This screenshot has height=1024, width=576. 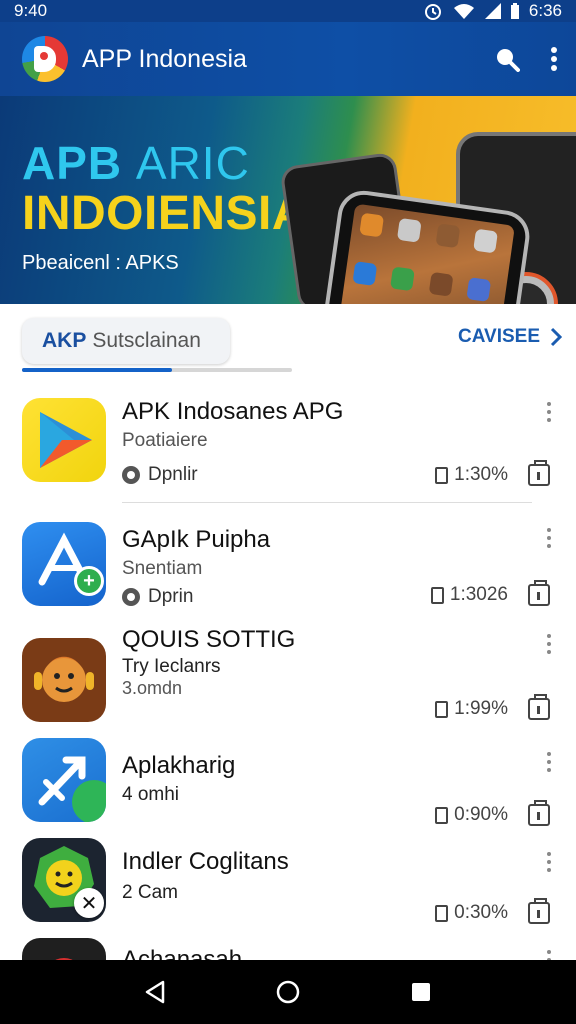 I want to click on battery-icon, so click(x=514, y=11).